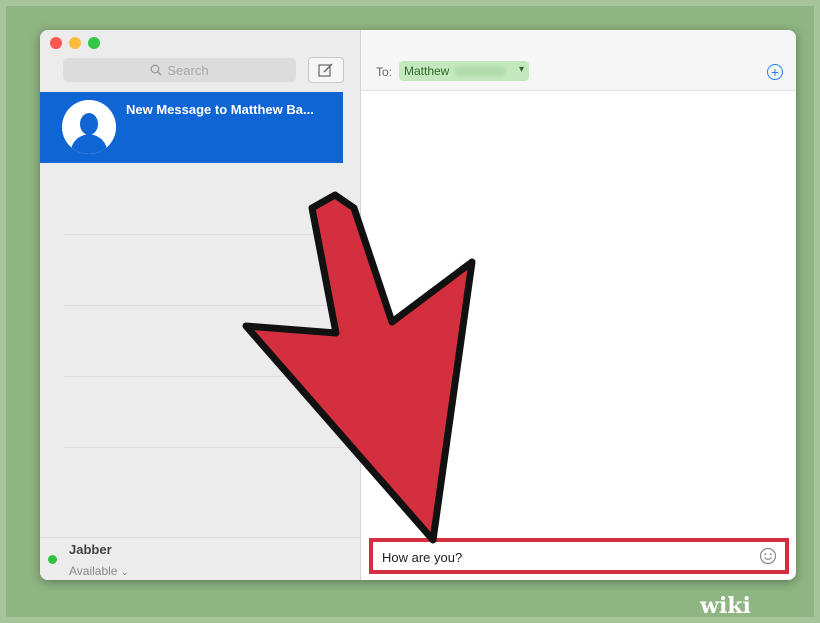  Describe the element at coordinates (52, 559) in the screenshot. I see `online-status-icon` at that location.